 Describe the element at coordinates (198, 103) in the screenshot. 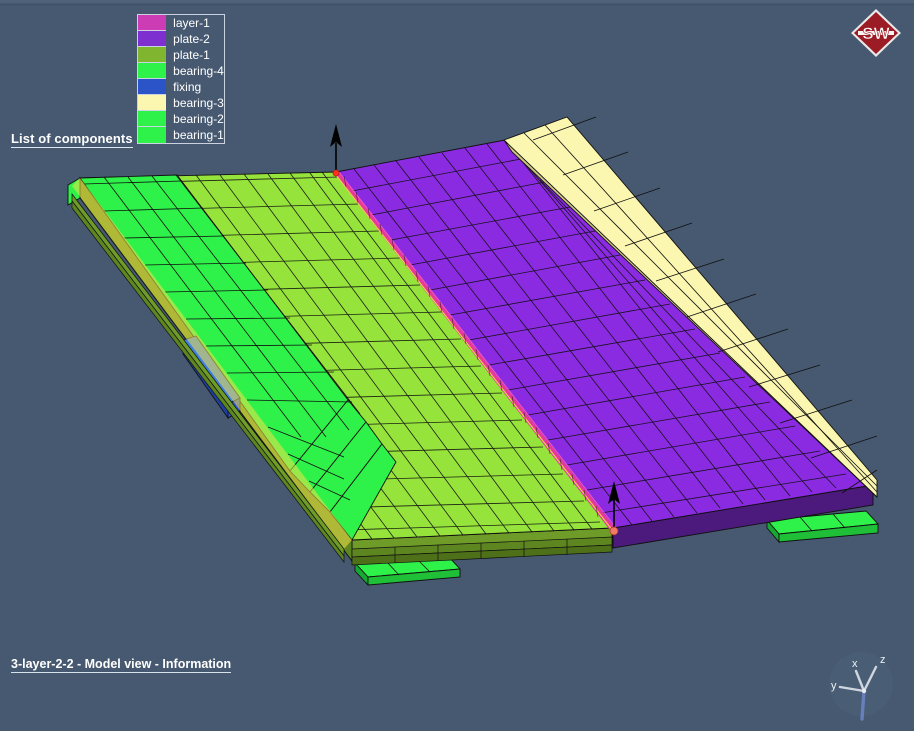

I see `legend-label-bearing-3: bearing-3` at that location.